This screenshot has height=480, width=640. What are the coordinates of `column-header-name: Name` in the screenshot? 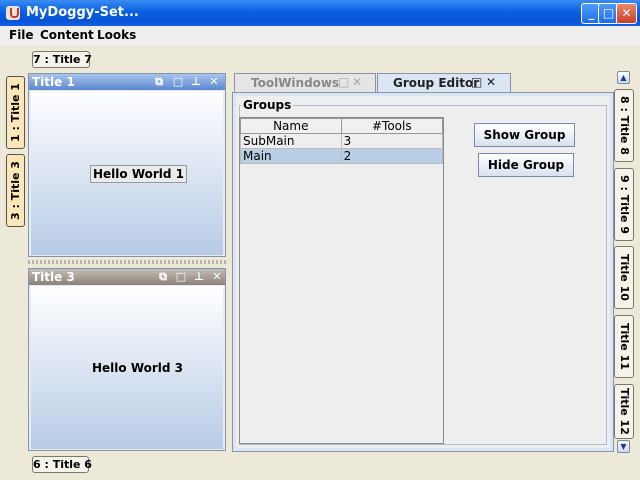 It's located at (291, 126).